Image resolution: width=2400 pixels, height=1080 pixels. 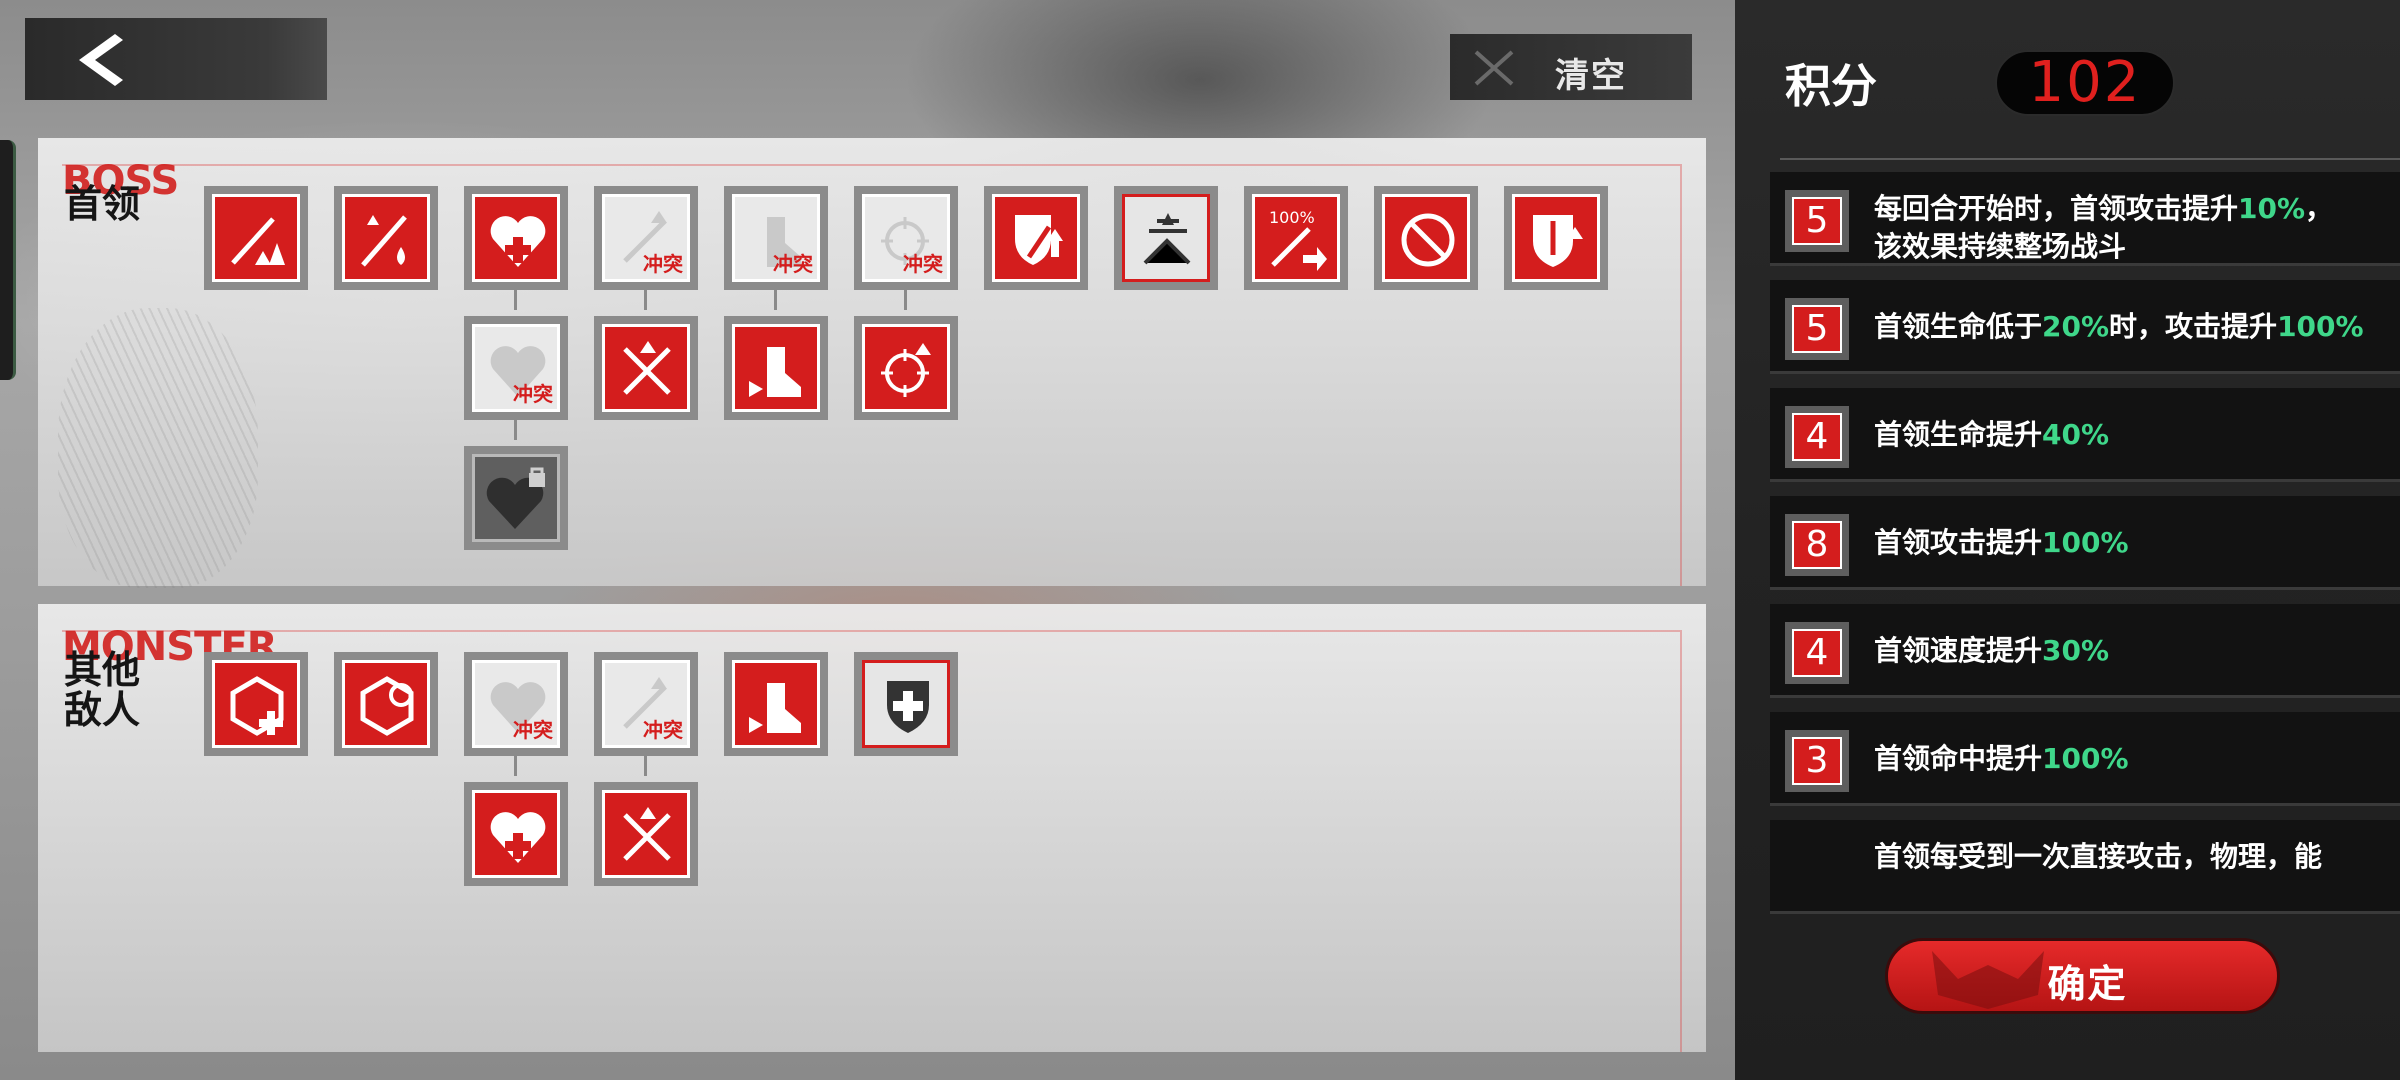 I want to click on monster-regen-node, so click(x=386, y=704).